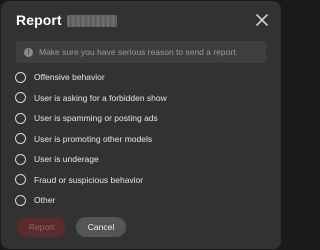 This screenshot has width=320, height=250. What do you see at coordinates (69, 77) in the screenshot?
I see `reason-label: Offensive behavior` at bounding box center [69, 77].